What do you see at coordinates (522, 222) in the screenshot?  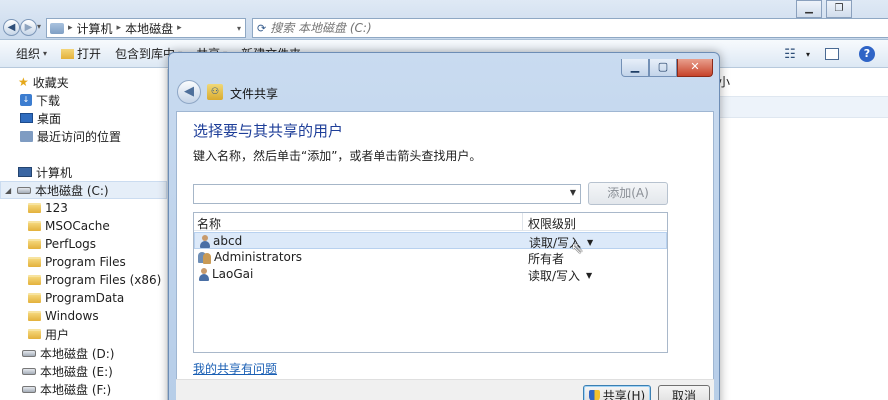 I see `column-divider` at bounding box center [522, 222].